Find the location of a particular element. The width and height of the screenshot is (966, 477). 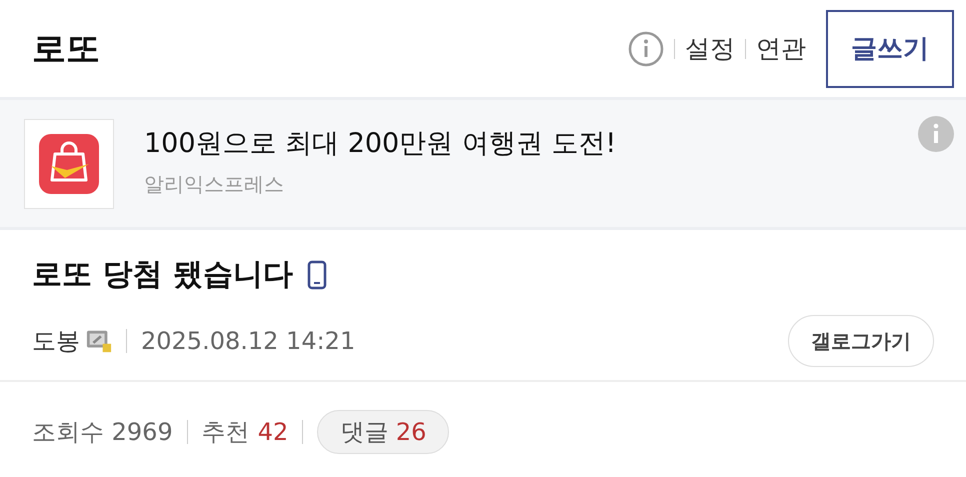

recommend-count: 42 is located at coordinates (273, 432).